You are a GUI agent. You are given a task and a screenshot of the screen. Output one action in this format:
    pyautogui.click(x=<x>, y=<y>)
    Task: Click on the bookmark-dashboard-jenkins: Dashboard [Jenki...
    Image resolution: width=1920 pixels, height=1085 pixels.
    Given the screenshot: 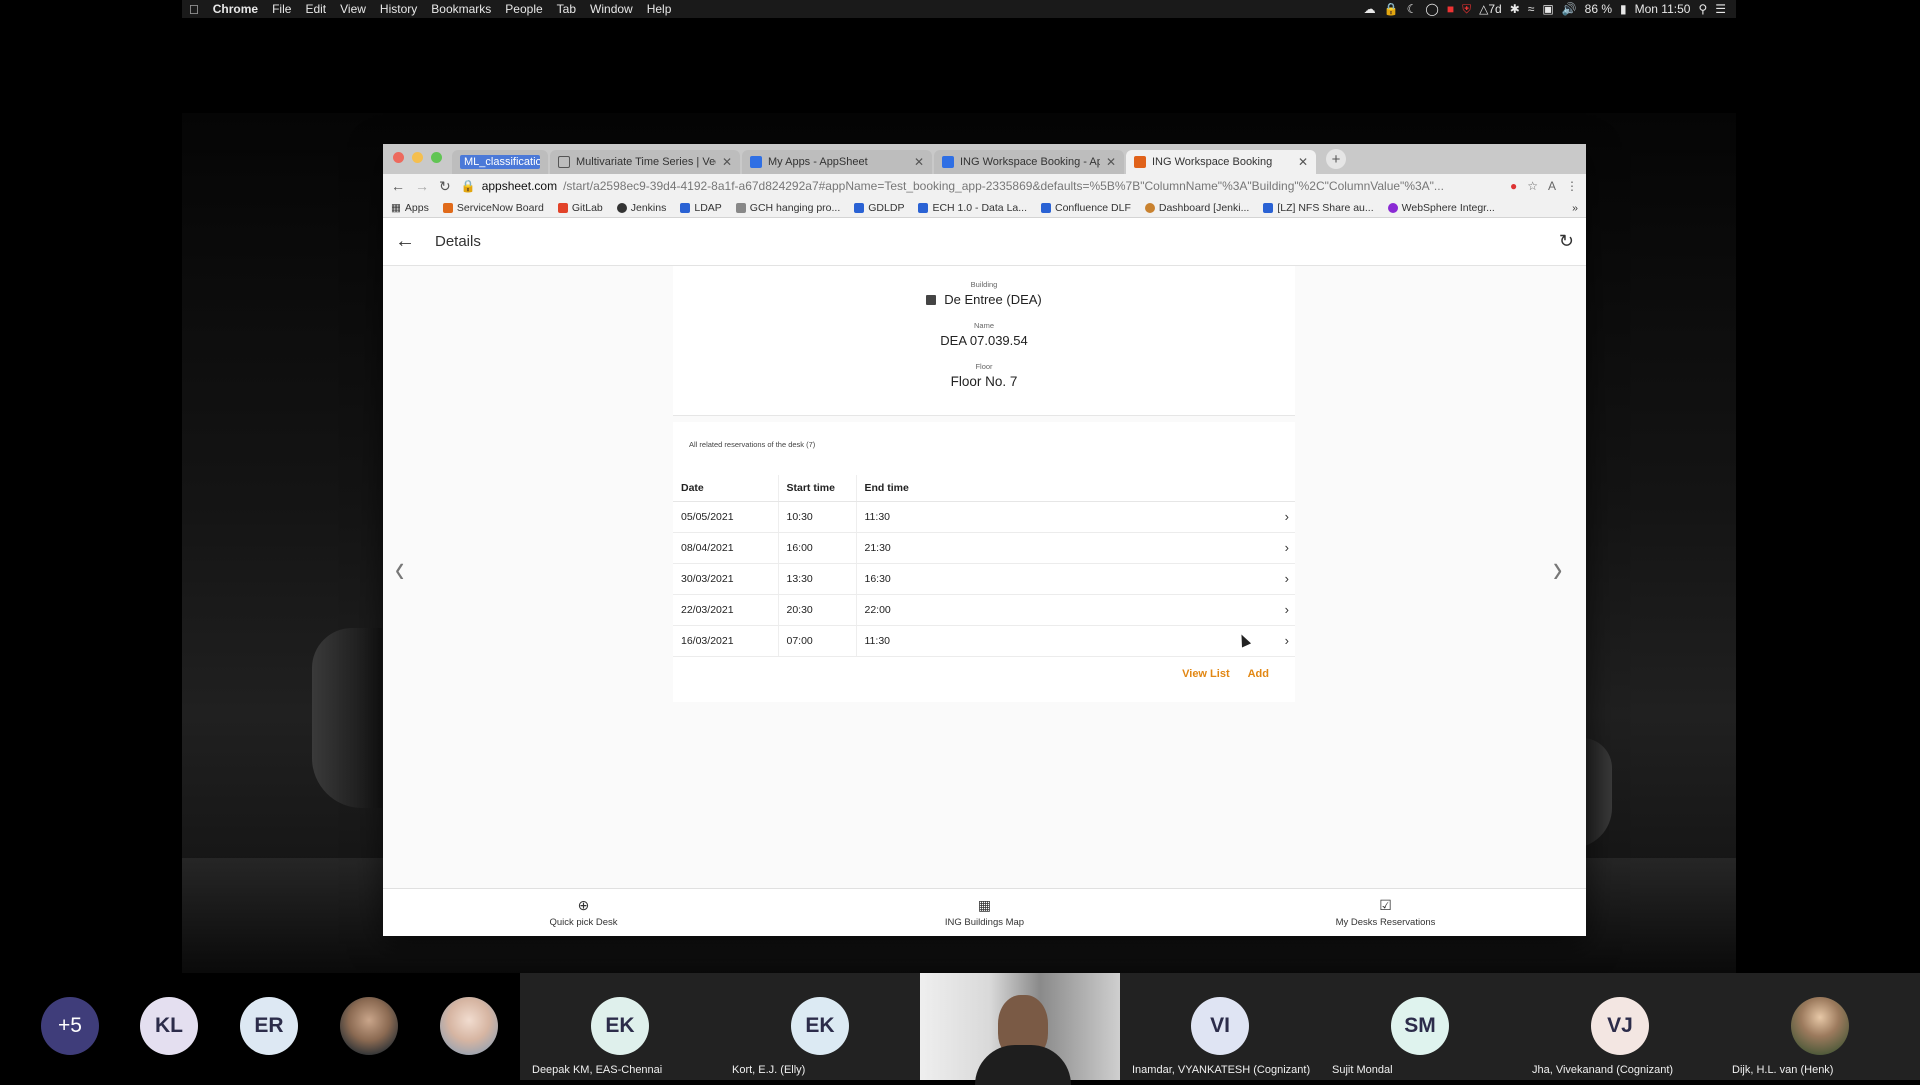 What is the action you would take?
    pyautogui.click(x=1196, y=208)
    